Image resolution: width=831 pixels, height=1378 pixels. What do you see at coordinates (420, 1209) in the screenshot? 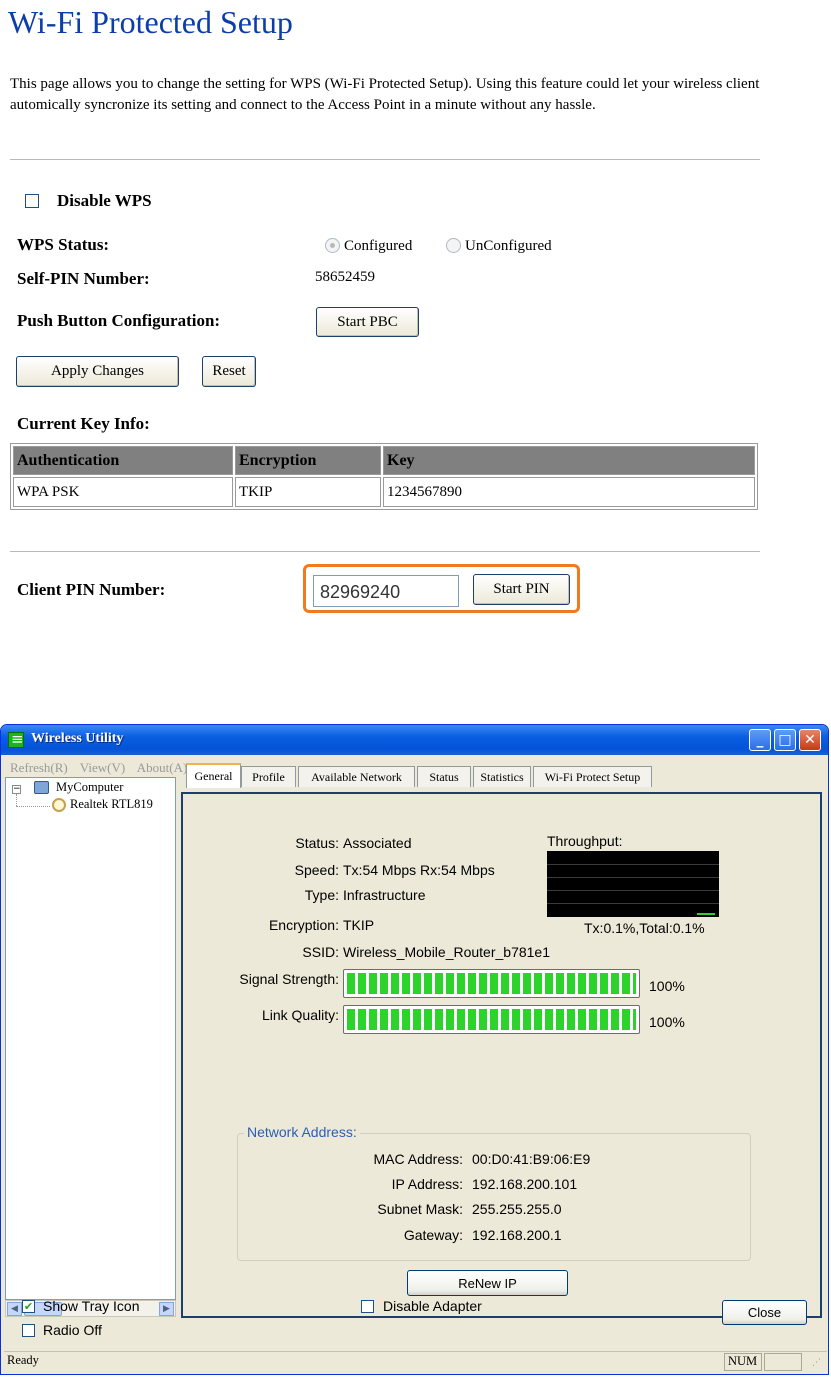
I see `subnet-mask-label: Subnet Mask:` at bounding box center [420, 1209].